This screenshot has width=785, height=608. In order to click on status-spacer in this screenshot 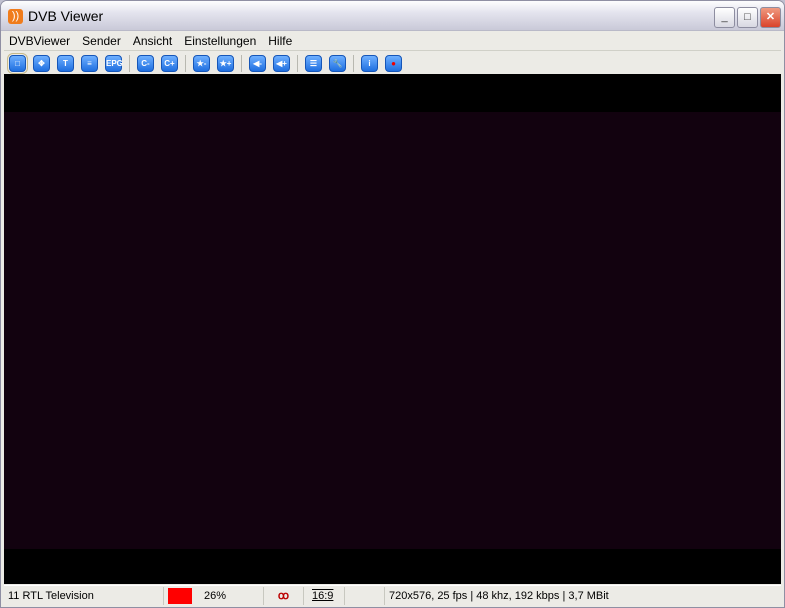, I will do `click(365, 595)`.